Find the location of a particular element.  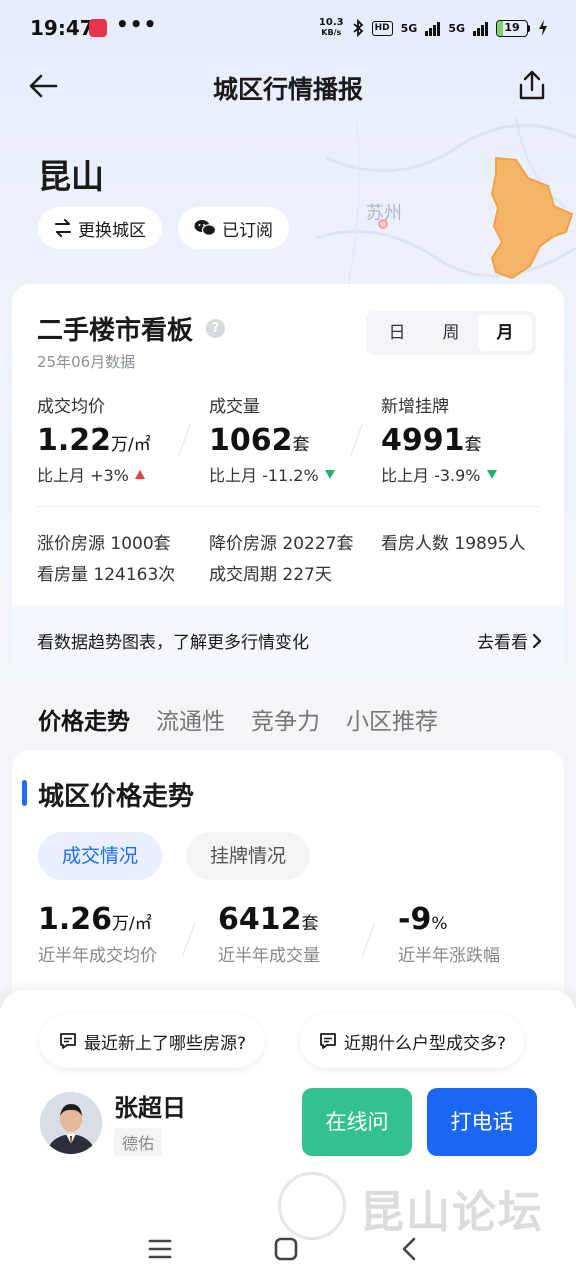

stat-new-listings: 新增挂牌 4991套 比上月 -3.9% is located at coordinates (439, 439).